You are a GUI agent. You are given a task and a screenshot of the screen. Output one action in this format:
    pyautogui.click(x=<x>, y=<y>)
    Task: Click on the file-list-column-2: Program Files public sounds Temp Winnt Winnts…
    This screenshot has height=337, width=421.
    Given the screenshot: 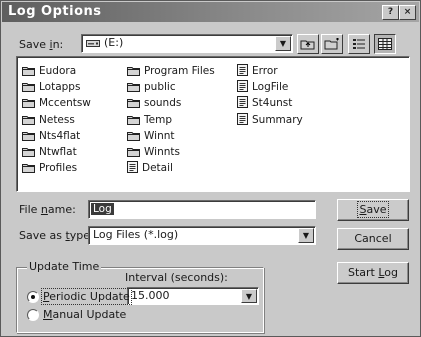 What is the action you would take?
    pyautogui.click(x=171, y=119)
    